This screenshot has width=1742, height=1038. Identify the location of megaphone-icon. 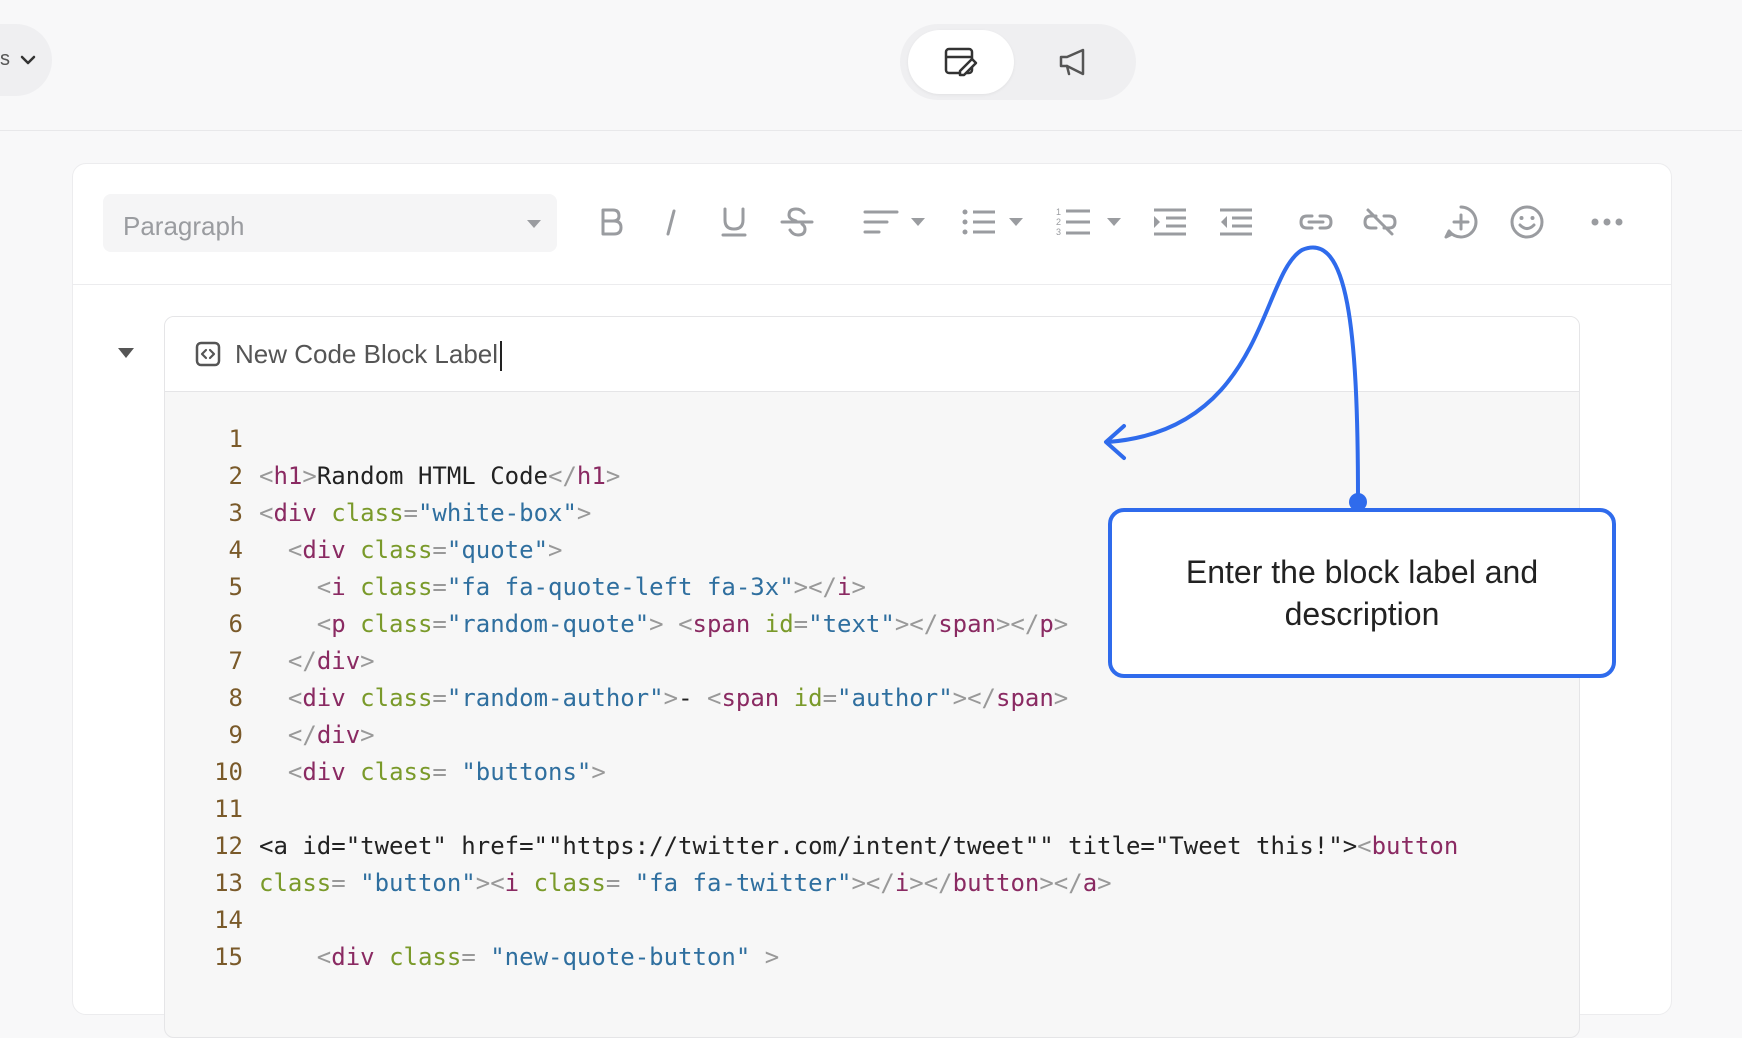
(1072, 62).